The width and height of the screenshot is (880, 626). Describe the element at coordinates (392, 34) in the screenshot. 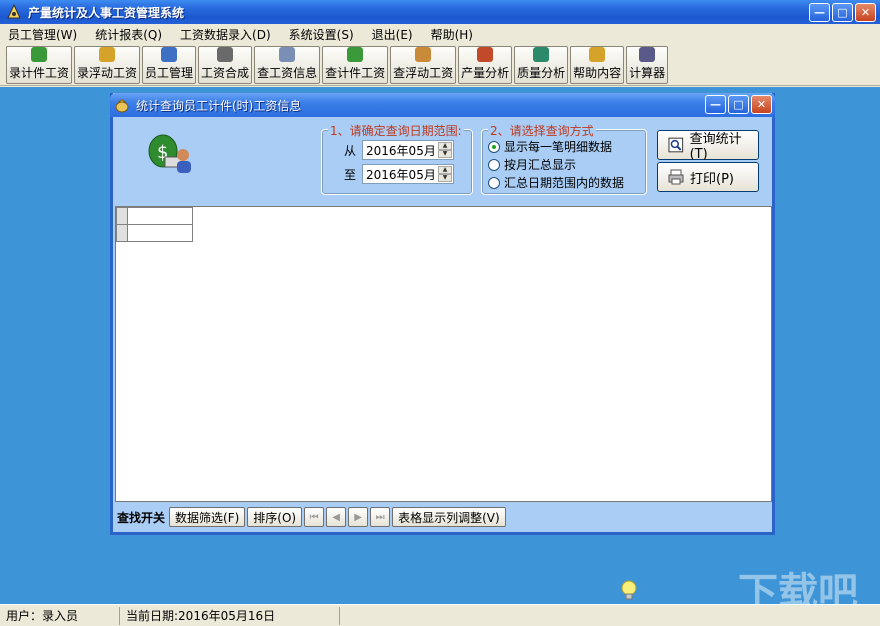

I see `menu-exit: 退出(E)` at that location.